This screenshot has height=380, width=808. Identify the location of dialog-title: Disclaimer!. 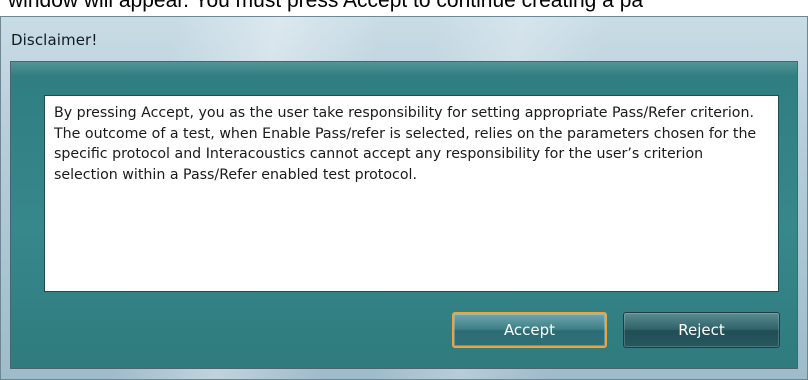
(54, 40).